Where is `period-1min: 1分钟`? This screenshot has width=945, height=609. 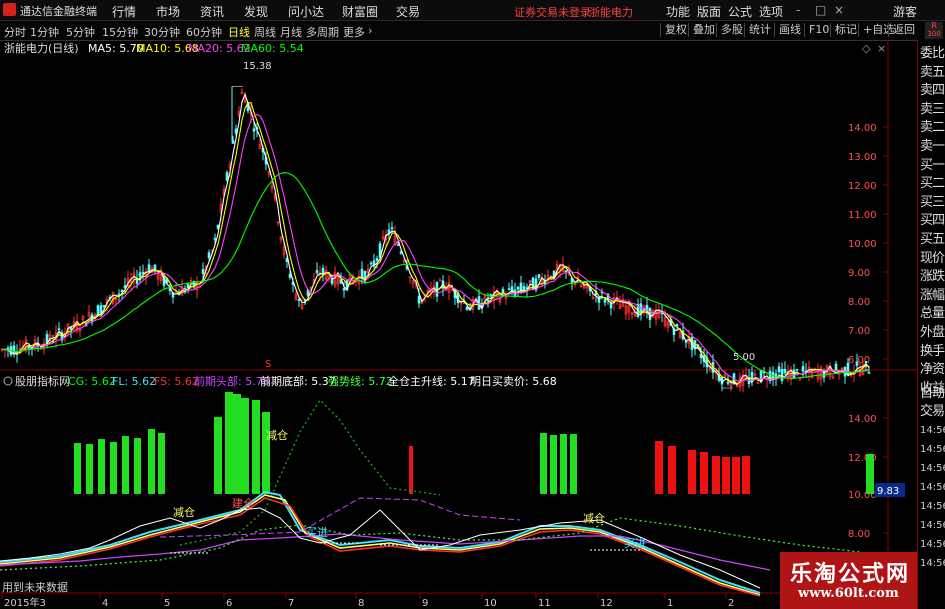
period-1min: 1分钟 is located at coordinates (44, 32).